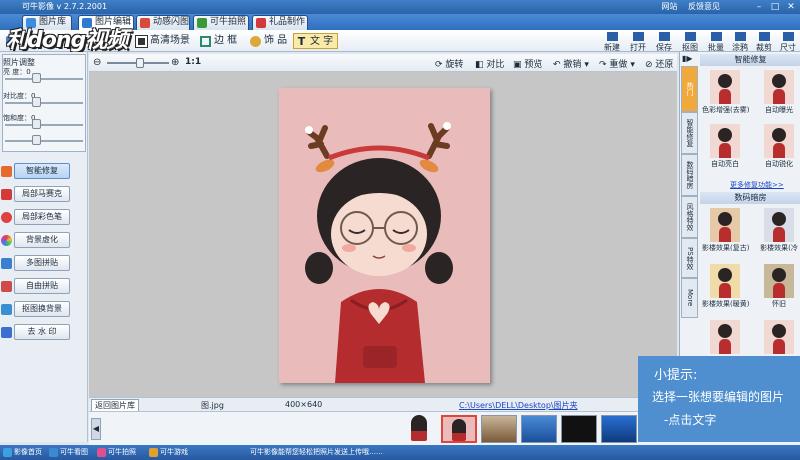 The image size is (800, 460). What do you see at coordinates (65, 6) in the screenshot?
I see `app-title: 可牛影像 v 2.7.2.2001` at bounding box center [65, 6].